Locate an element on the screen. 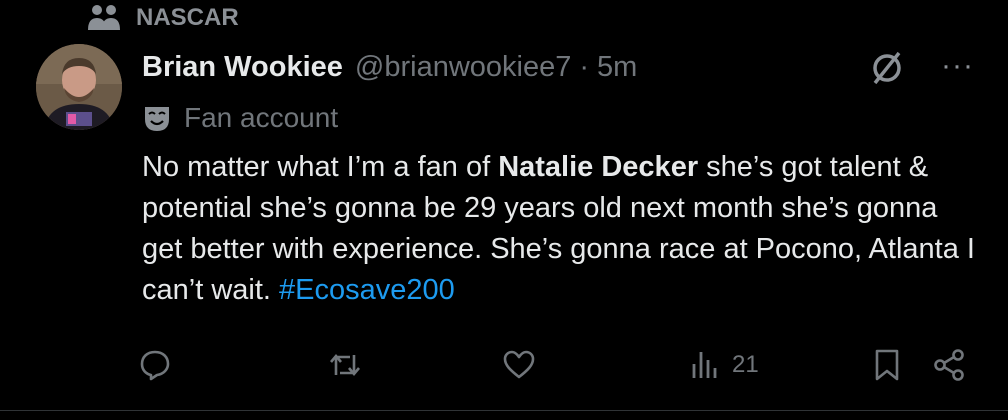 The image size is (1008, 420). repost-button is located at coordinates (345, 365).